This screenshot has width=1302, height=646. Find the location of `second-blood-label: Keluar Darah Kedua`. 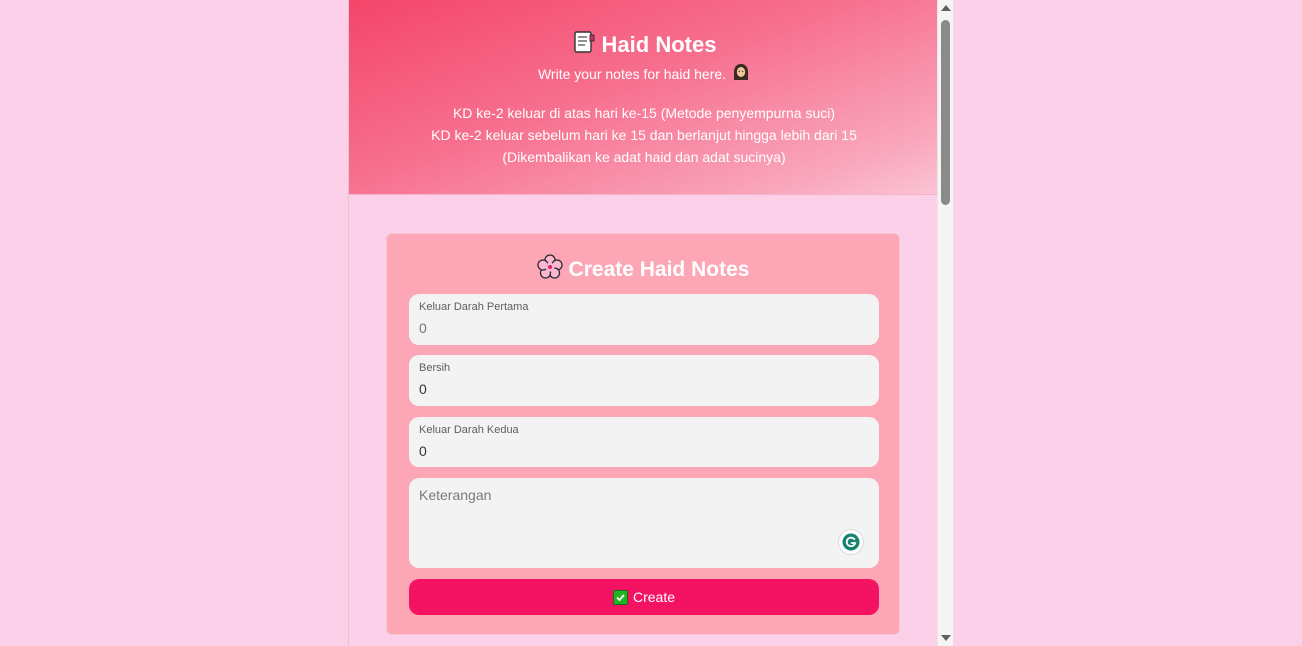

second-blood-label: Keluar Darah Kedua is located at coordinates (469, 430).